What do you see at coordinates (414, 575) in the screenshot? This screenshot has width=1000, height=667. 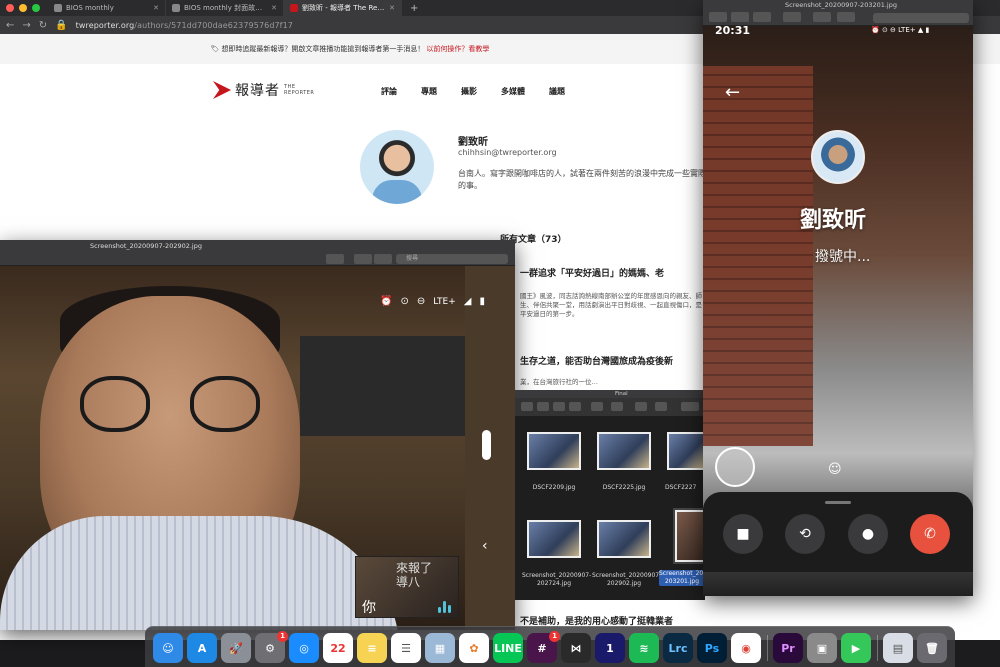 I see `pip-sign-text: 來報了導八` at bounding box center [414, 575].